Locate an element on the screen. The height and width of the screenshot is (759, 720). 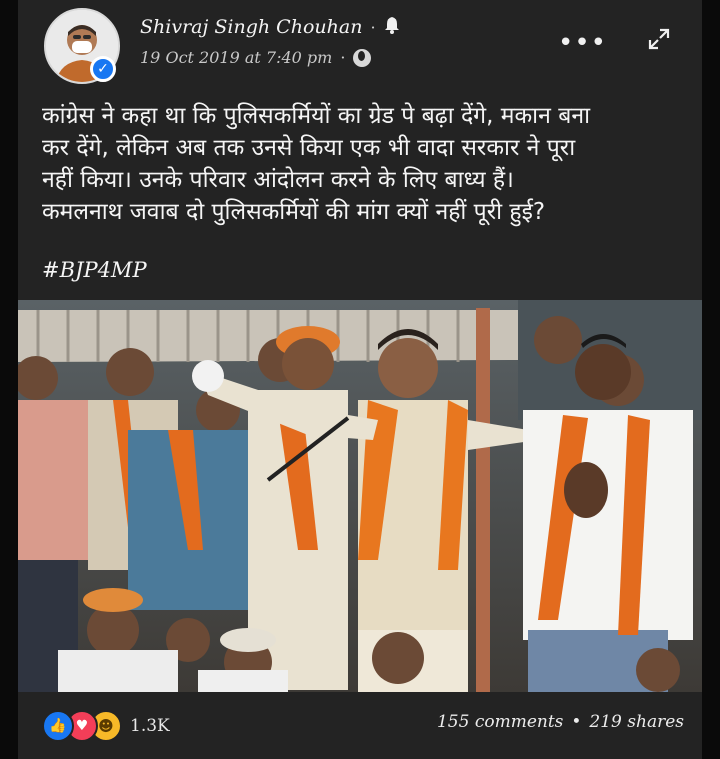
post-footer: 👍 ♥ ☻ 1.3K 155 comments • 219 shares is located at coordinates (360, 725).